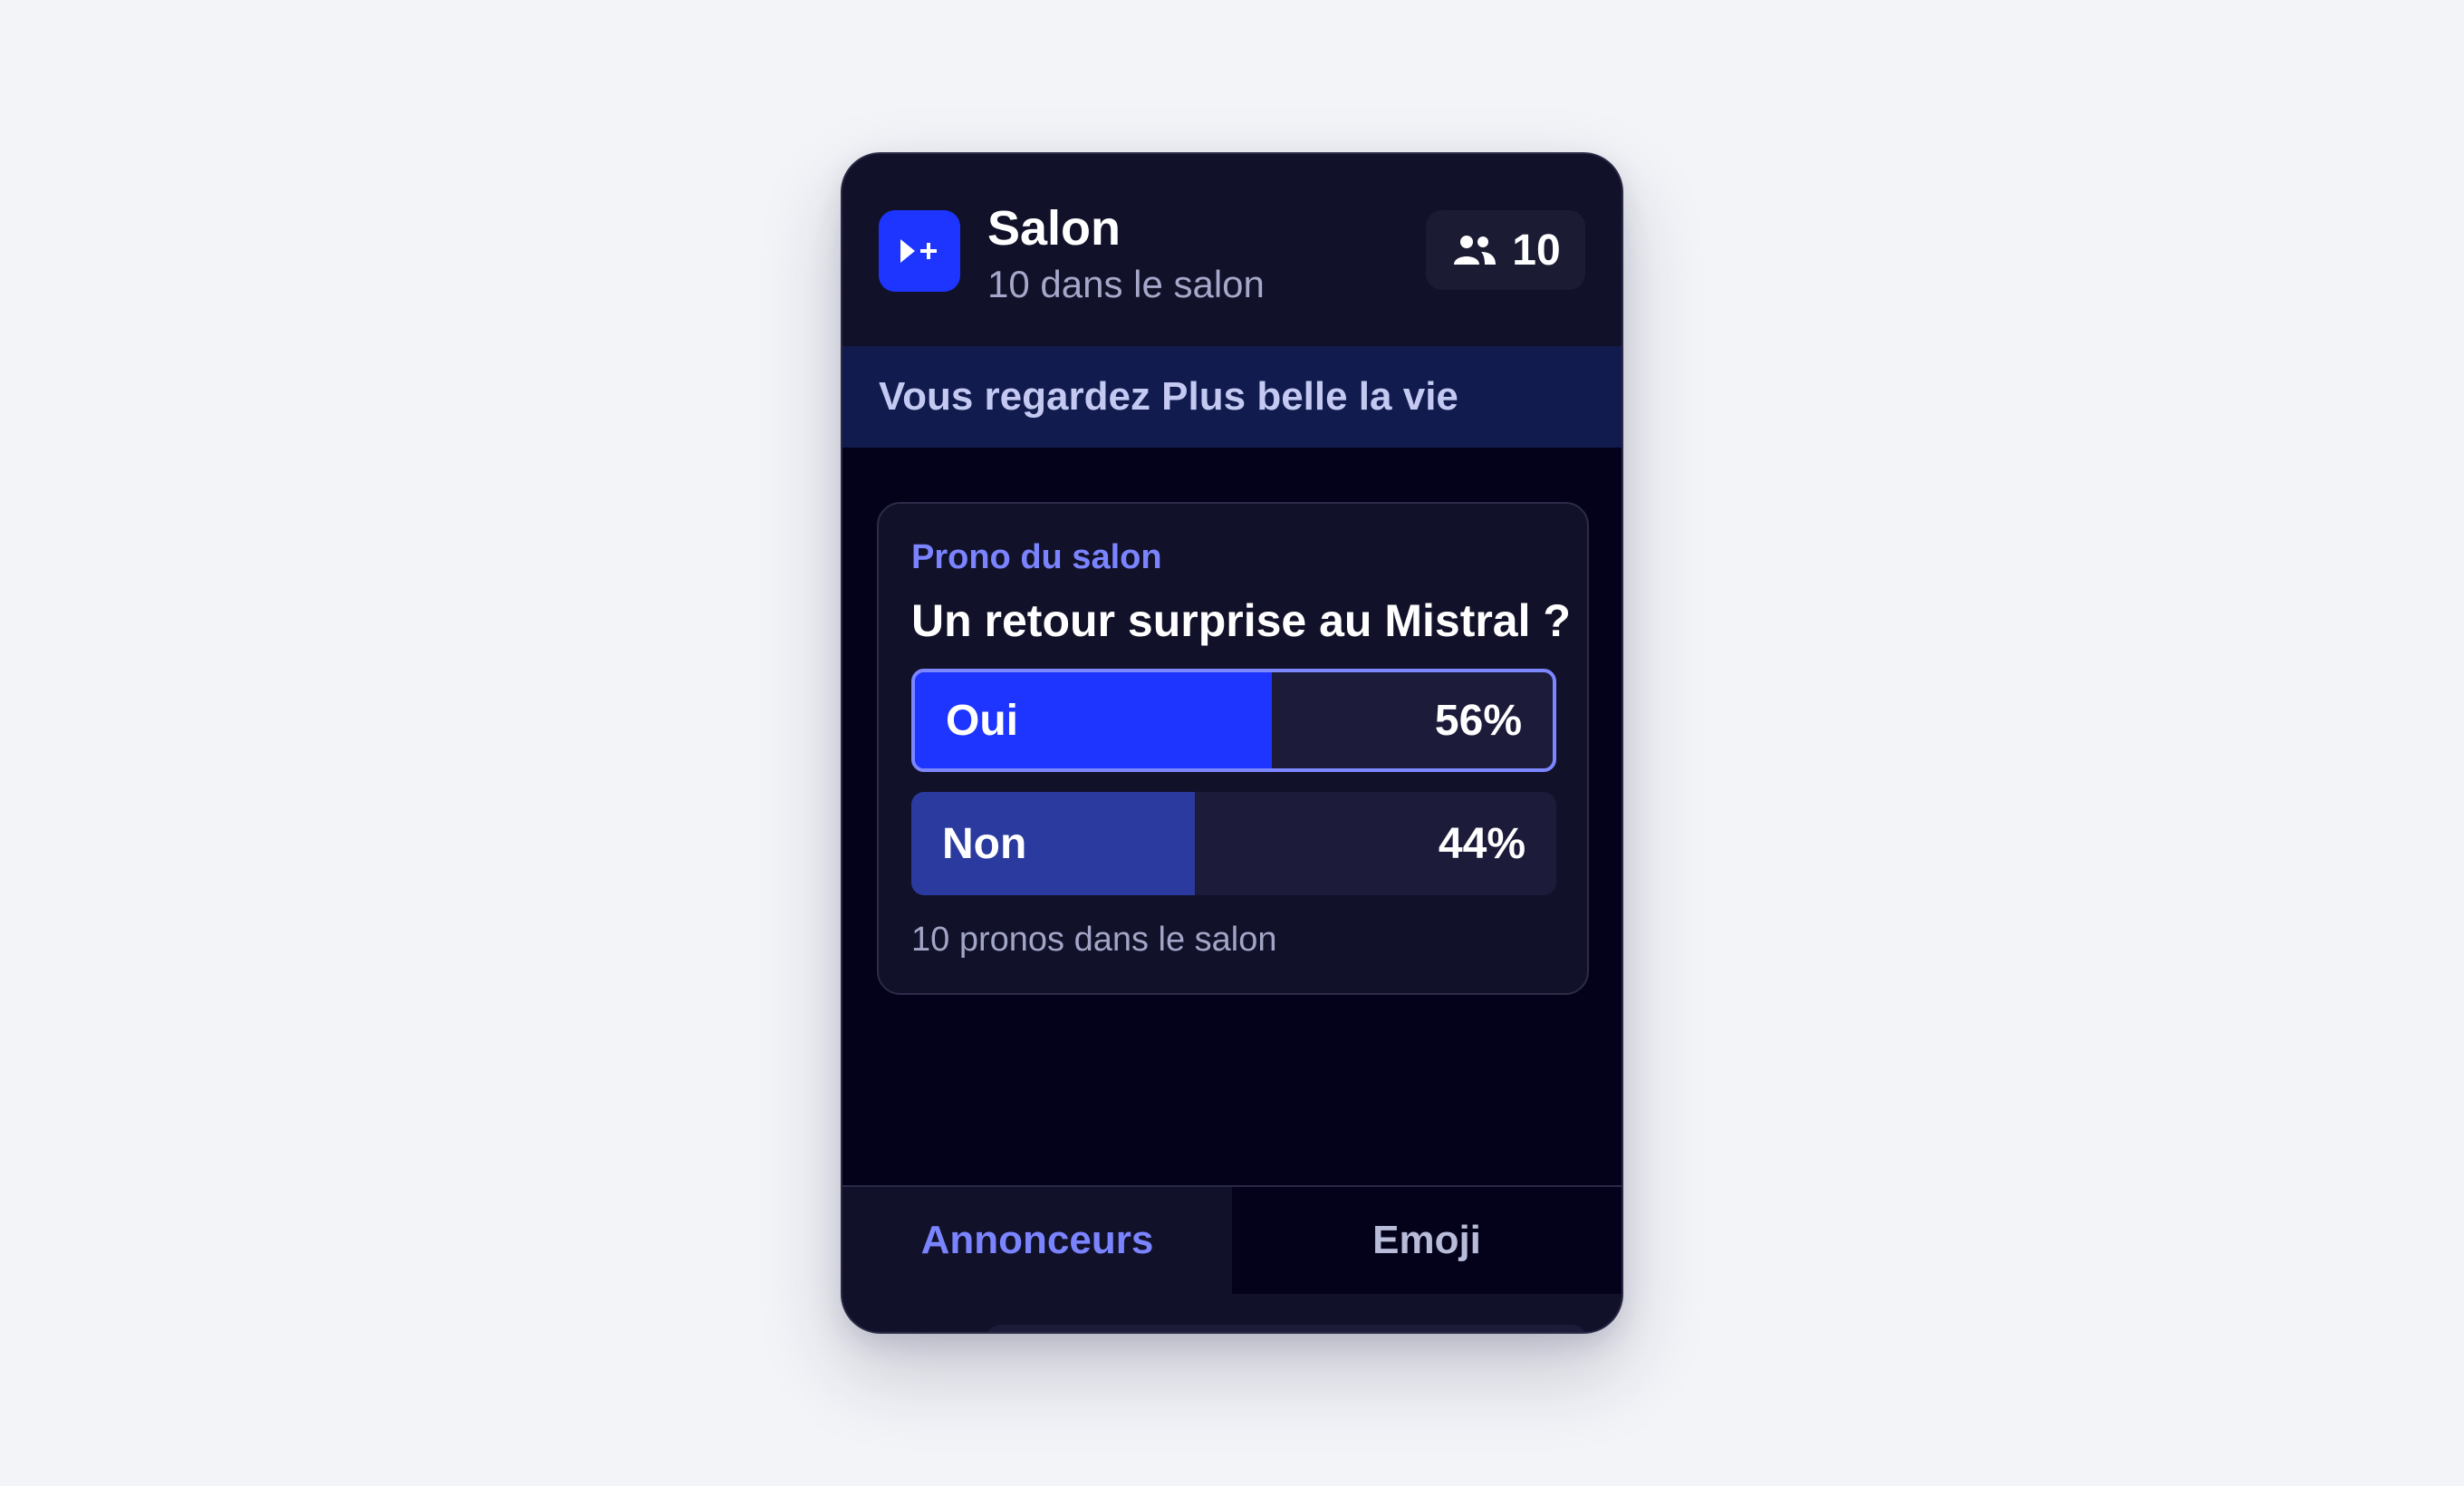 The height and width of the screenshot is (1486, 2464). I want to click on now-watching-text: Vous regardez Plus belle la vie, so click(1168, 397).